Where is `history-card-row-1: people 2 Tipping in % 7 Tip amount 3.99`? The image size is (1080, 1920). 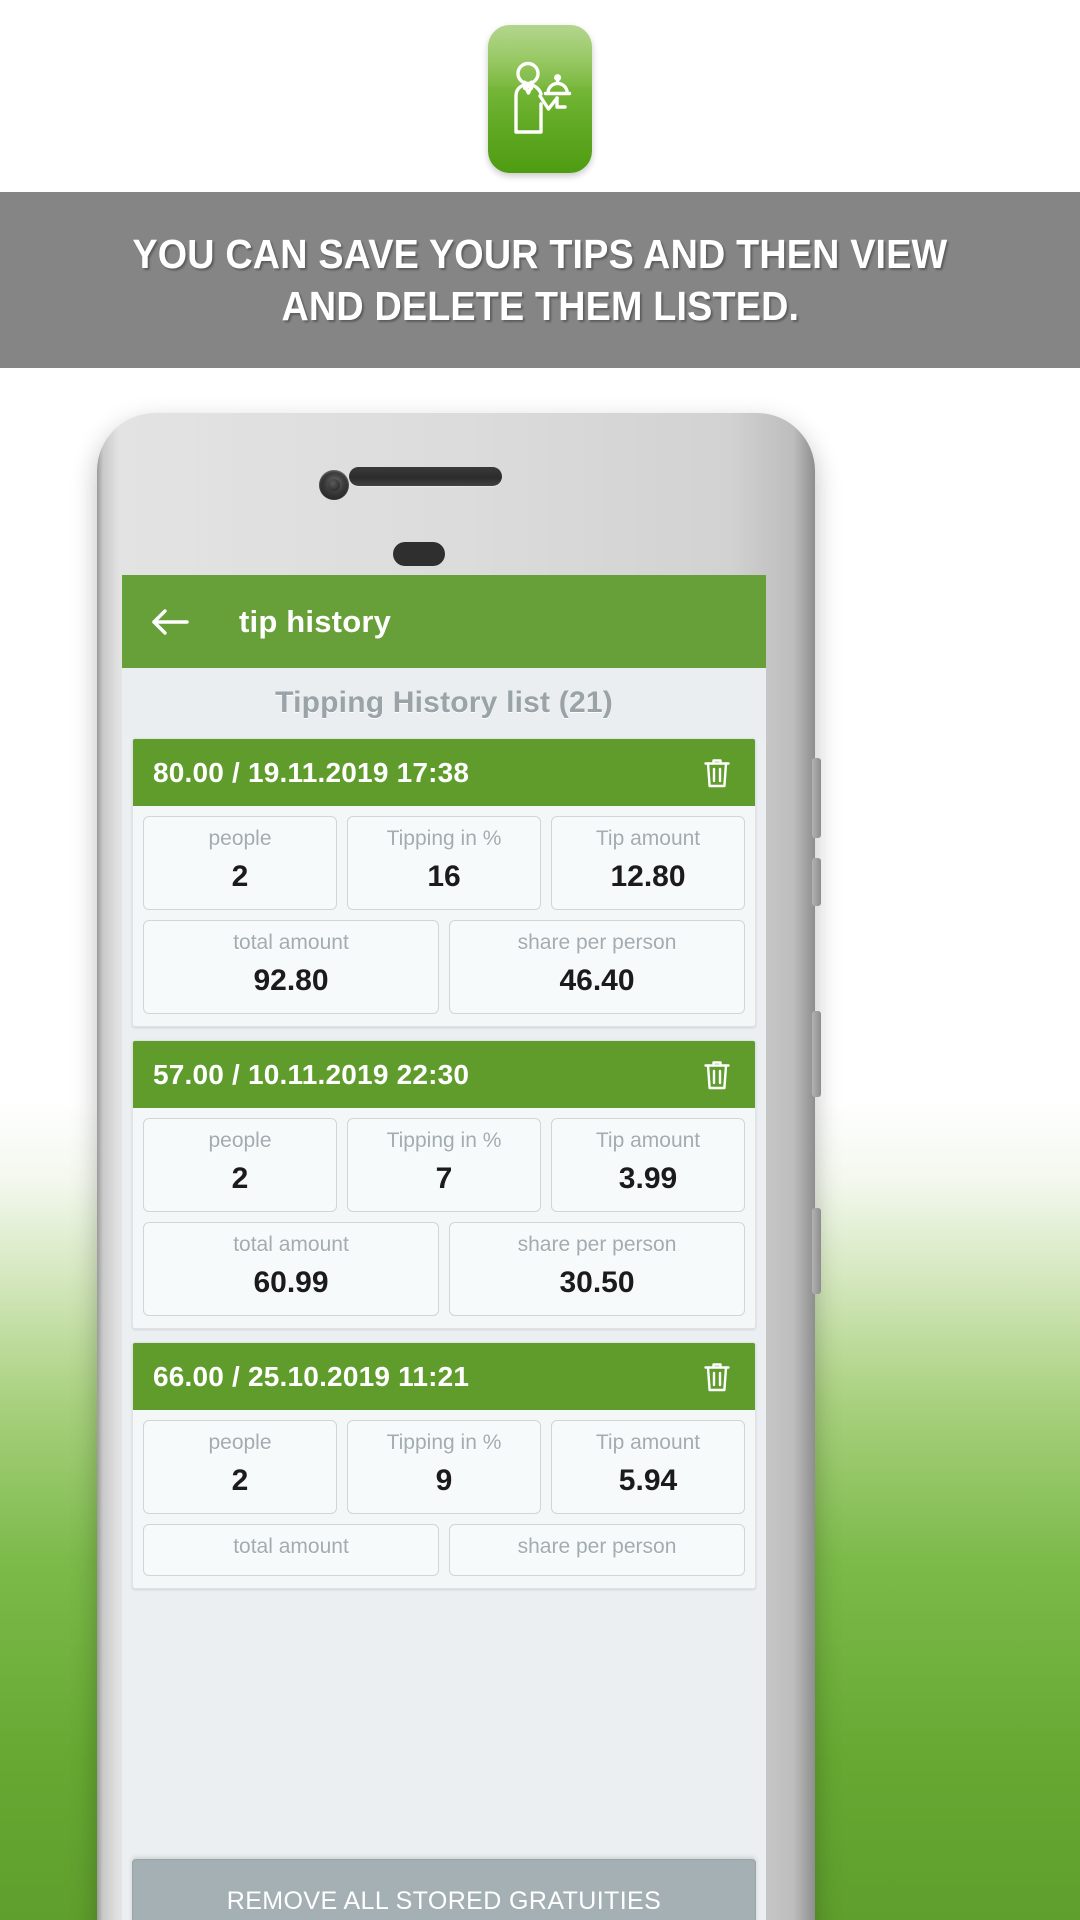 history-card-row-1: people 2 Tipping in % 7 Tip amount 3.99 is located at coordinates (444, 1165).